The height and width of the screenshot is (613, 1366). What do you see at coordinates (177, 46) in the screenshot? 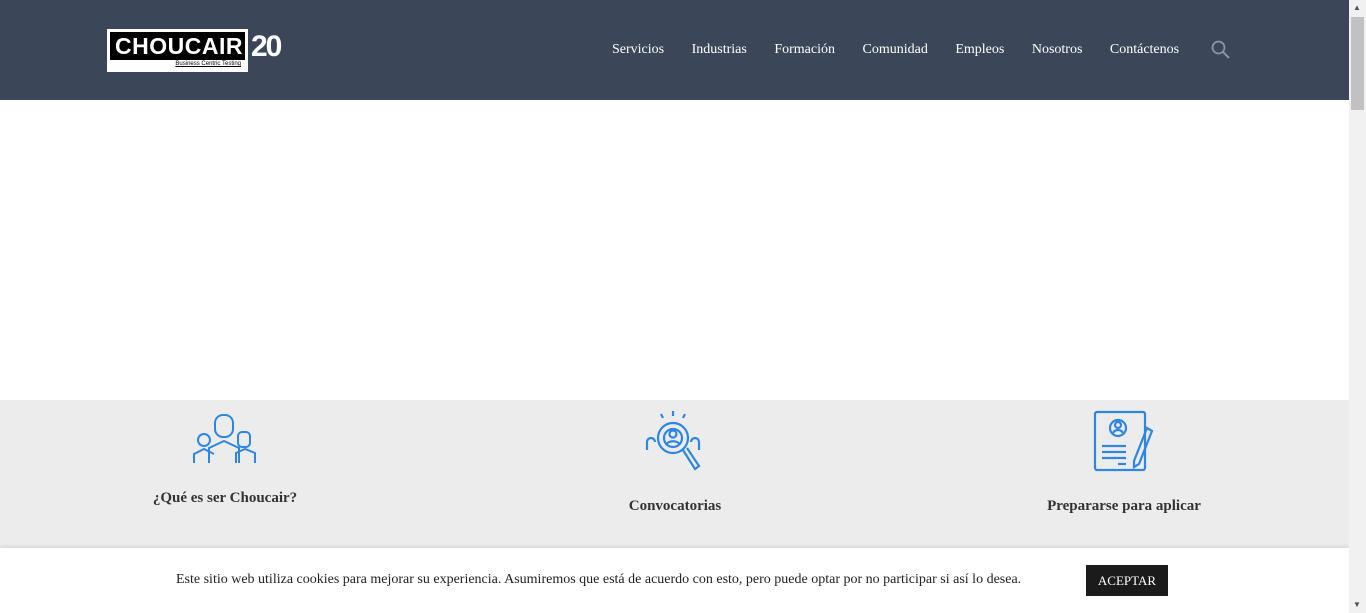
I see `logo-text: CHOUCAIR` at bounding box center [177, 46].